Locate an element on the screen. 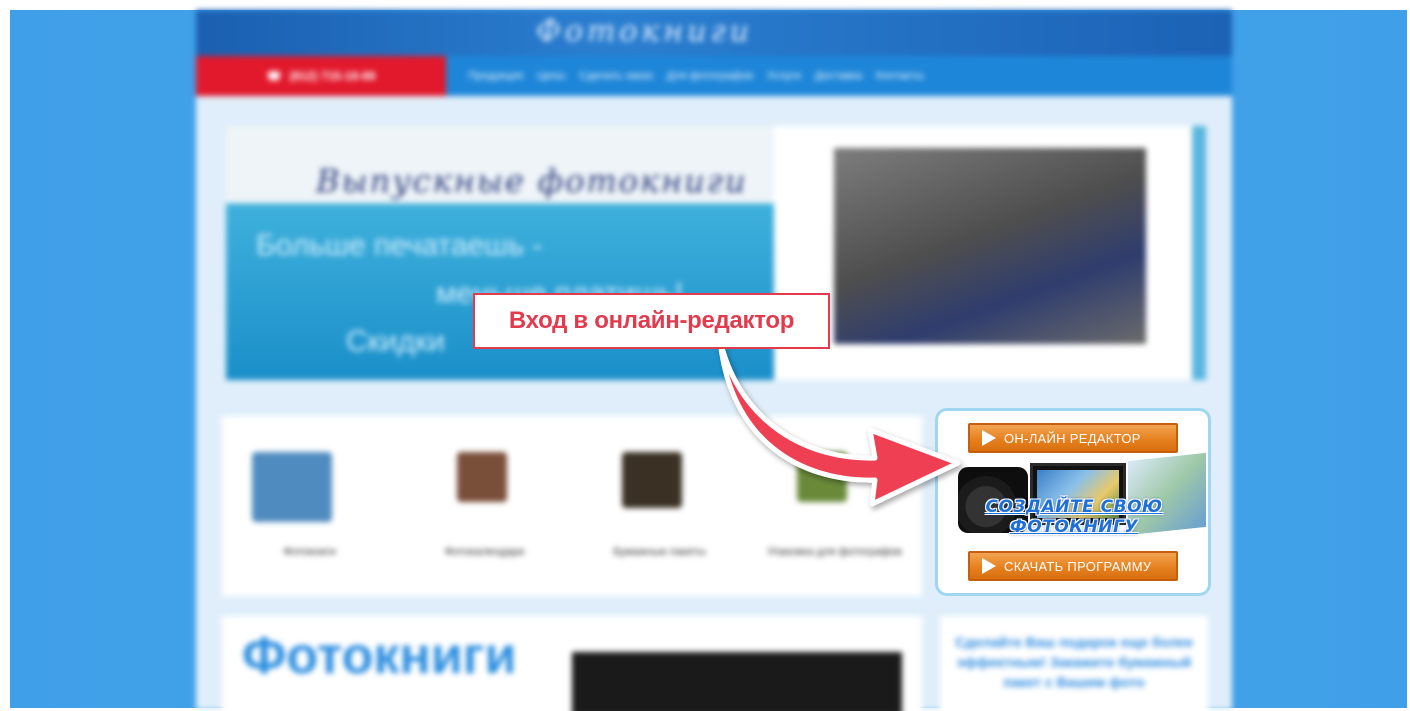  product-label: Фотокалендари is located at coordinates (484, 552).